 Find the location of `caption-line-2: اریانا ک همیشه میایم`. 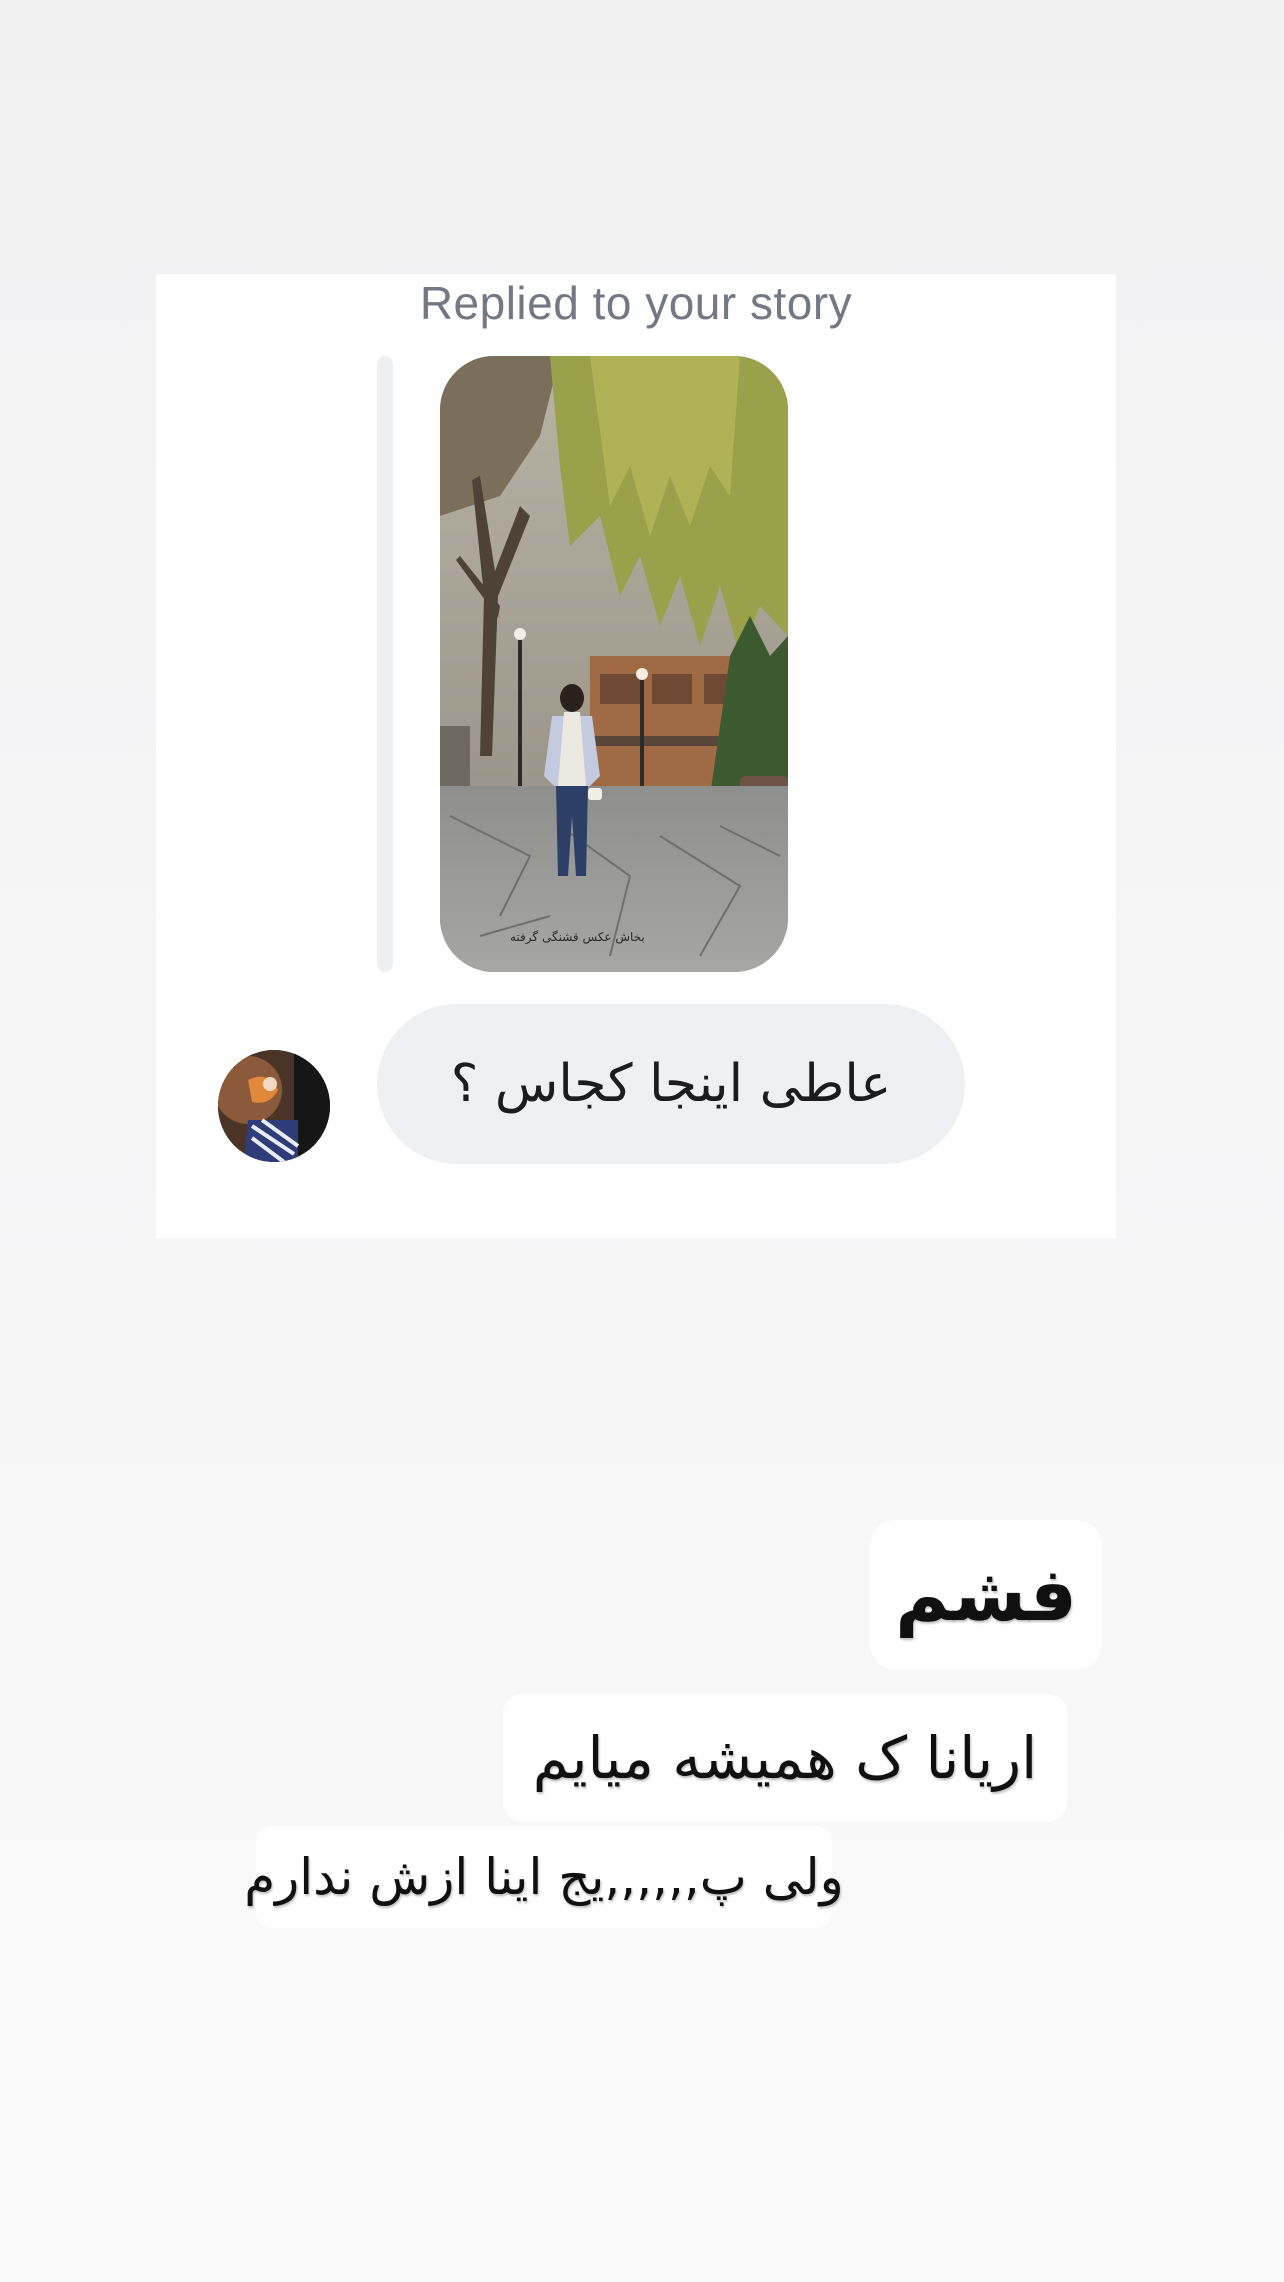

caption-line-2: اریانا ک همیشه میایم is located at coordinates (785, 1758).